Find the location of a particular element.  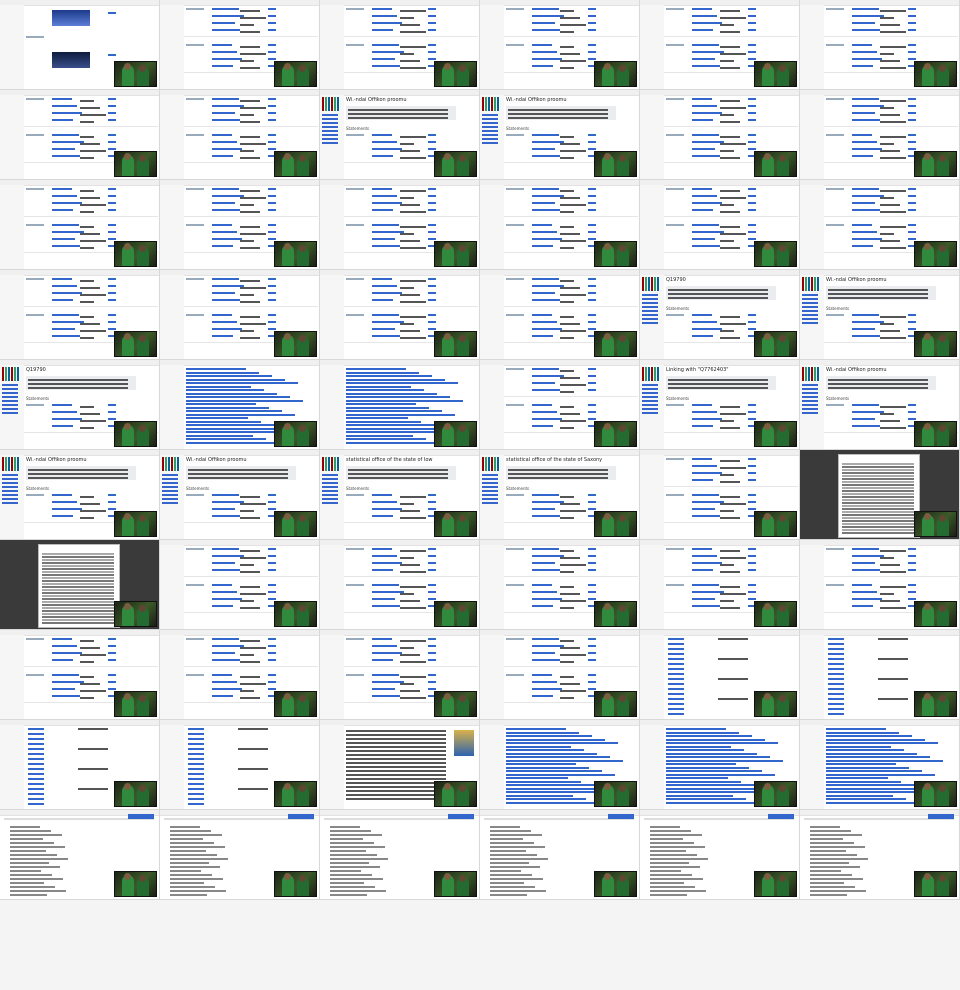

image-value is located at coordinates (71, 60).